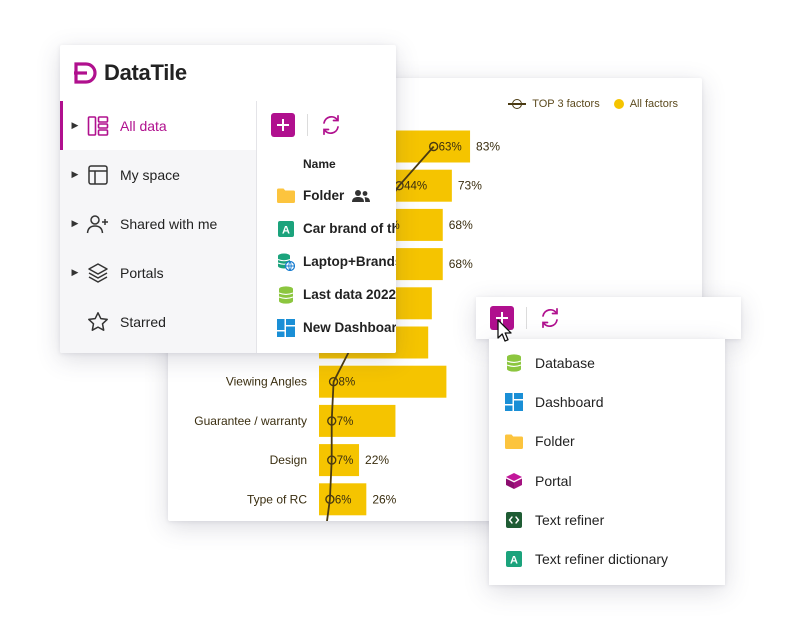 This screenshot has width=800, height=635. I want to click on sidebar-item-portals: ▶ Portals, so click(158, 272).